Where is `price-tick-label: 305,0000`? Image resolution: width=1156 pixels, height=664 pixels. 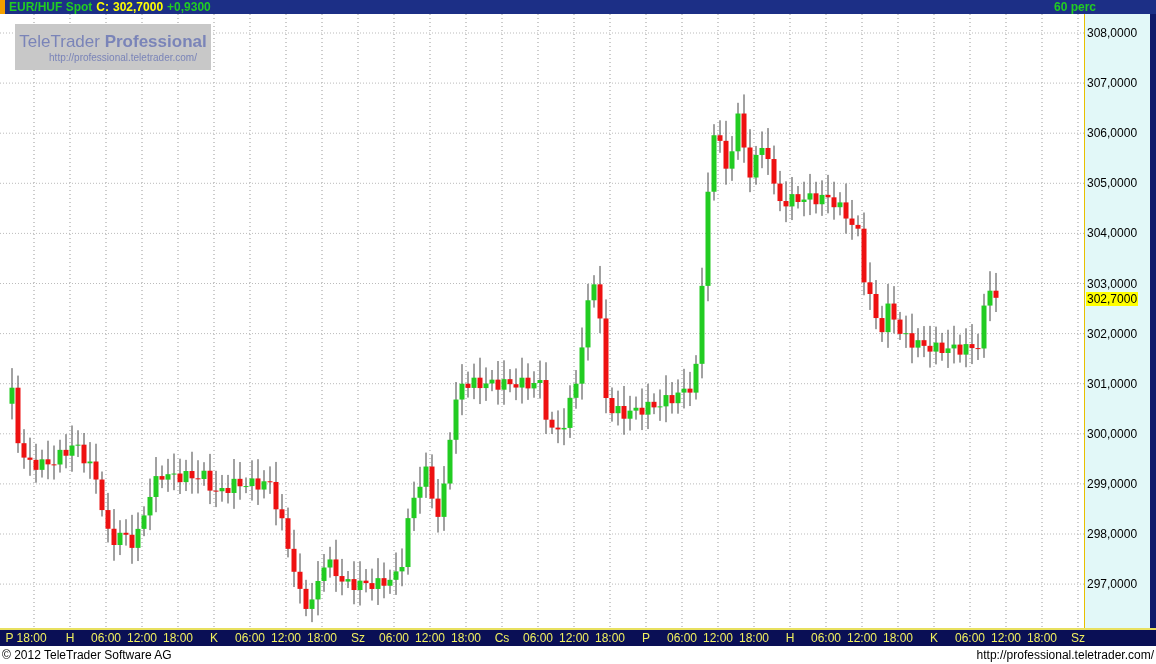
price-tick-label: 305,0000 is located at coordinates (1112, 183).